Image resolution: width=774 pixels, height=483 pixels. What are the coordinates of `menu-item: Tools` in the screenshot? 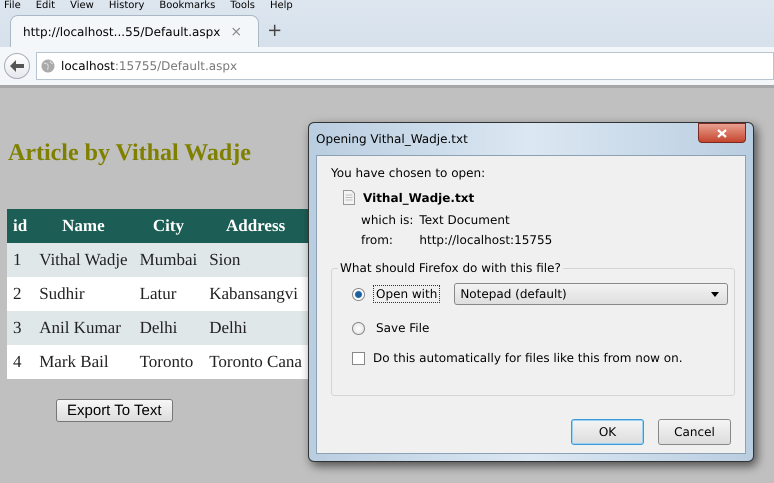 It's located at (242, 5).